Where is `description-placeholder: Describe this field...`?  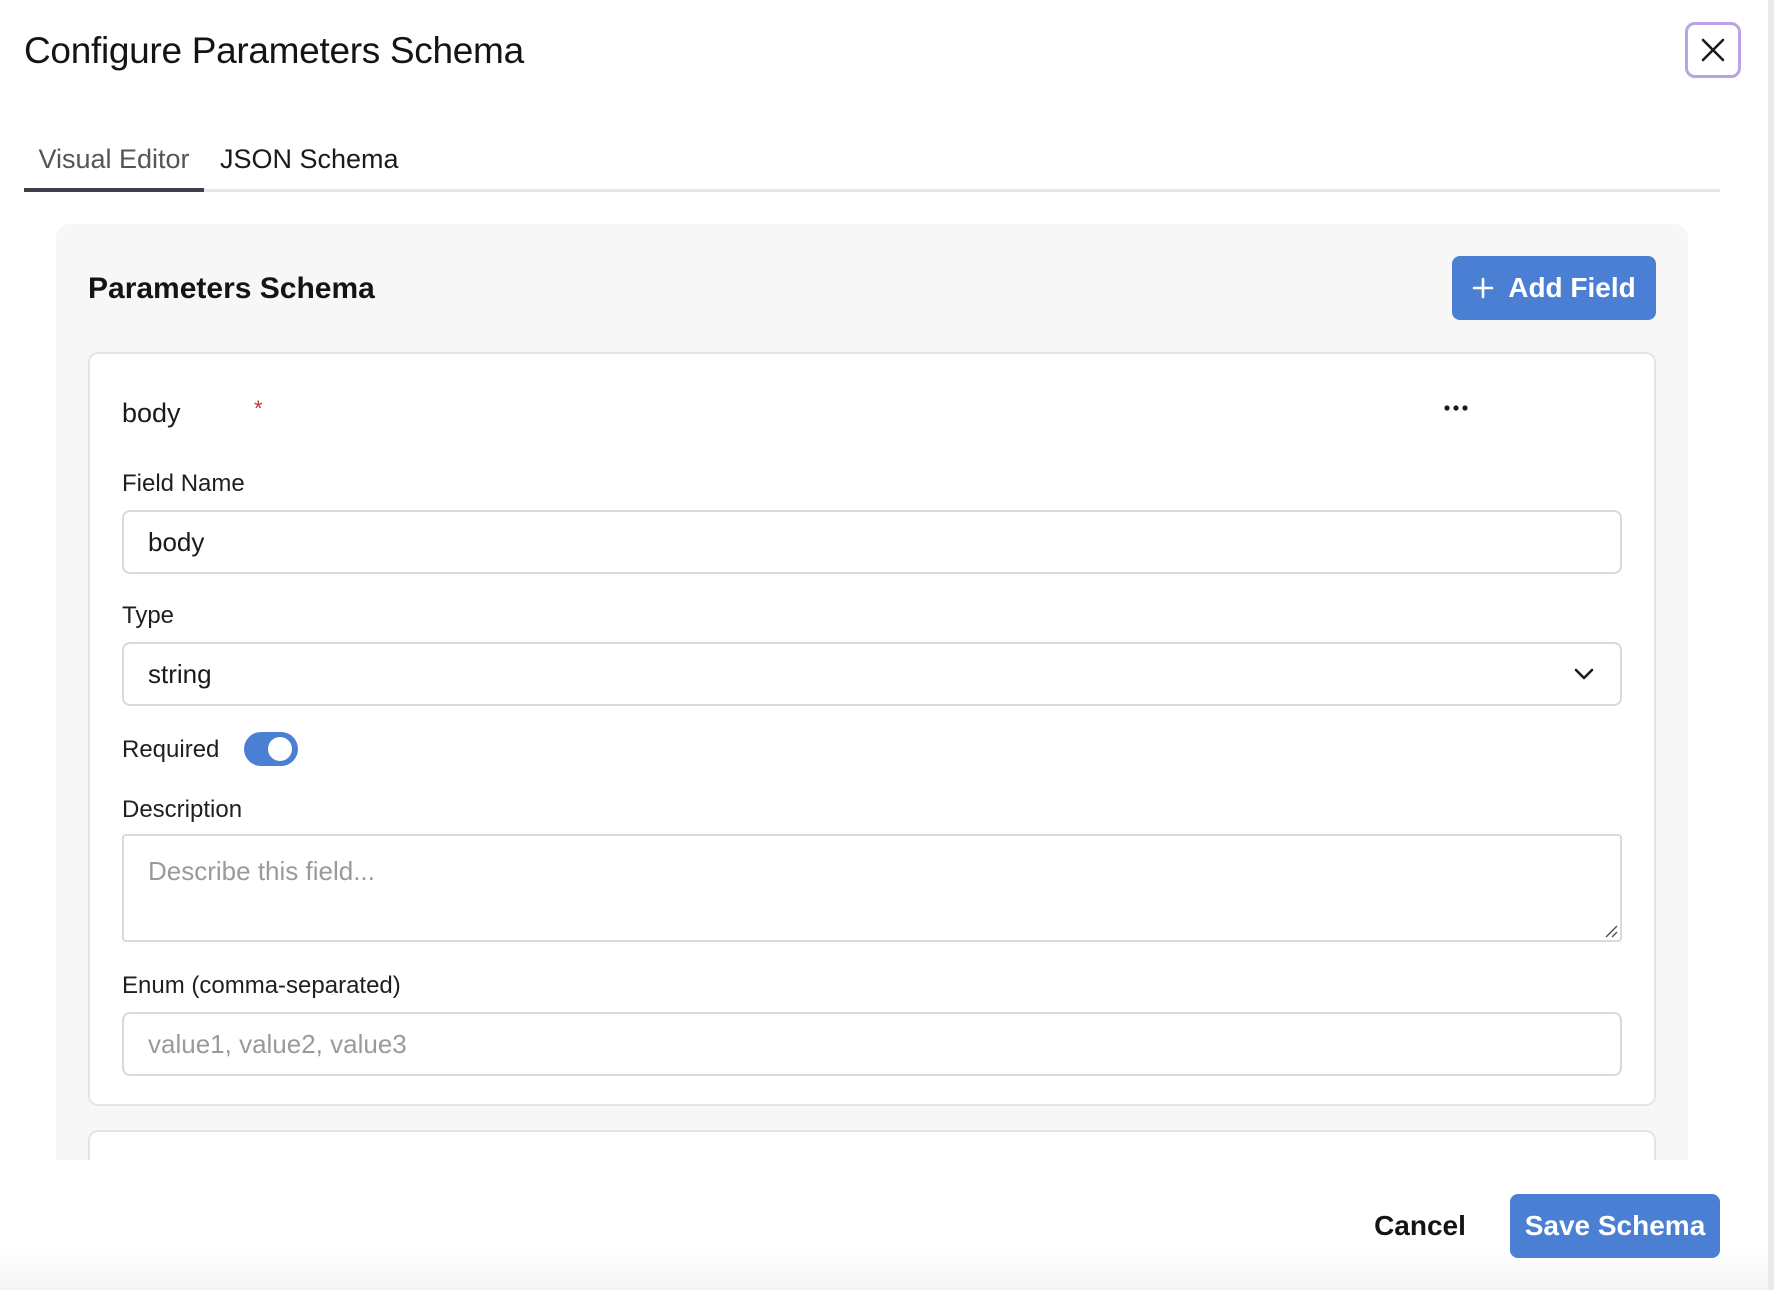 description-placeholder: Describe this field... is located at coordinates (261, 871).